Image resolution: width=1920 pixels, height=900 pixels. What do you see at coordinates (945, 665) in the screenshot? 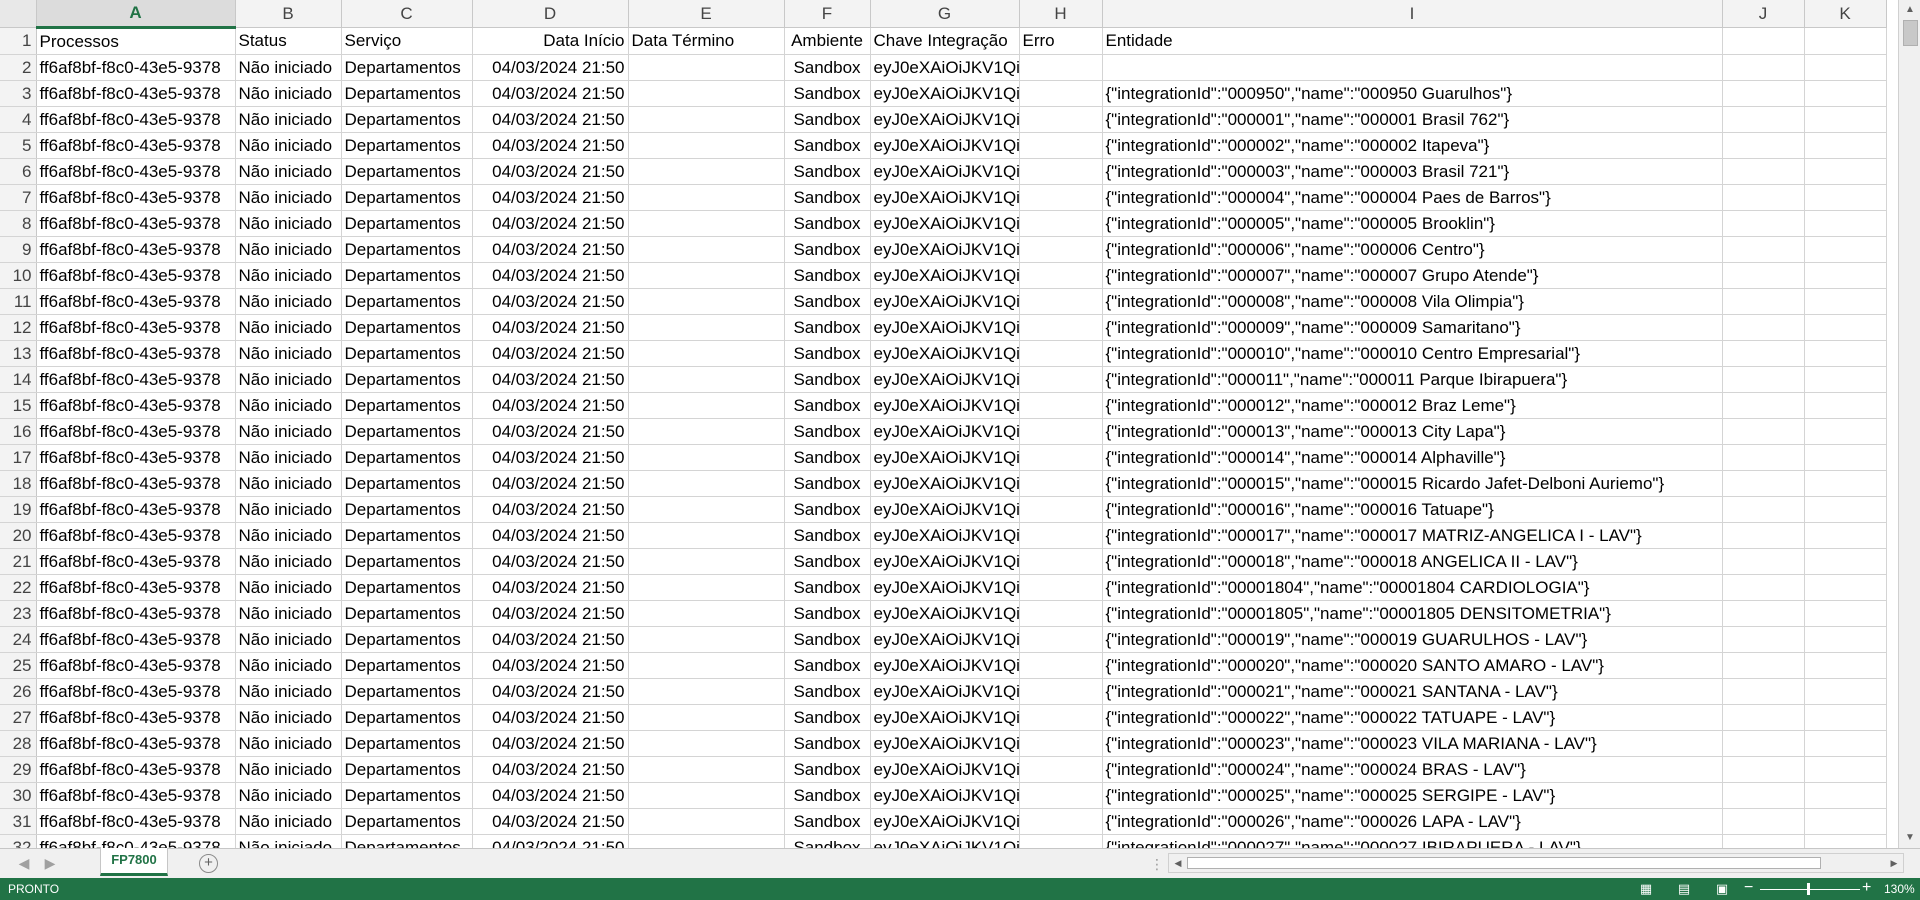
I see `cell-g25: eyJ0eXAiOiJKV1QiL` at bounding box center [945, 665].